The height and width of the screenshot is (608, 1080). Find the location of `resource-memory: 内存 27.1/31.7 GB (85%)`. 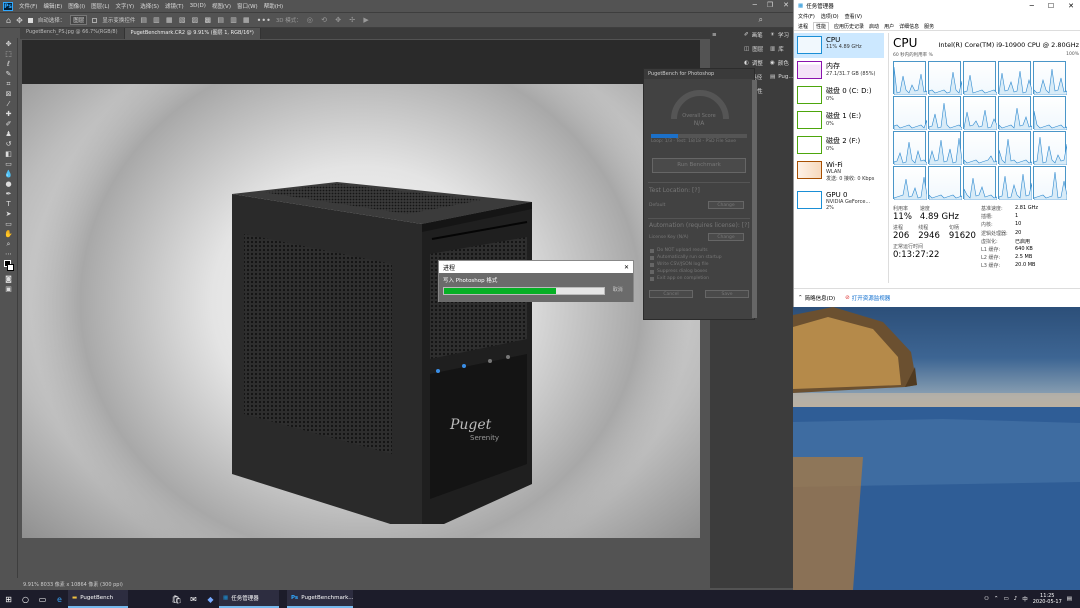

resource-memory: 内存 27.1/31.7 GB (85%) is located at coordinates (839, 70).